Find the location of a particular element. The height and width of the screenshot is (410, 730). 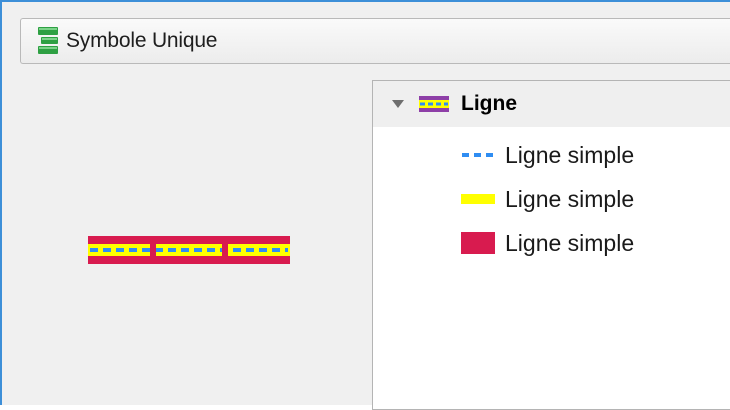

single-symbol-renderer-icon is located at coordinates (48, 40).